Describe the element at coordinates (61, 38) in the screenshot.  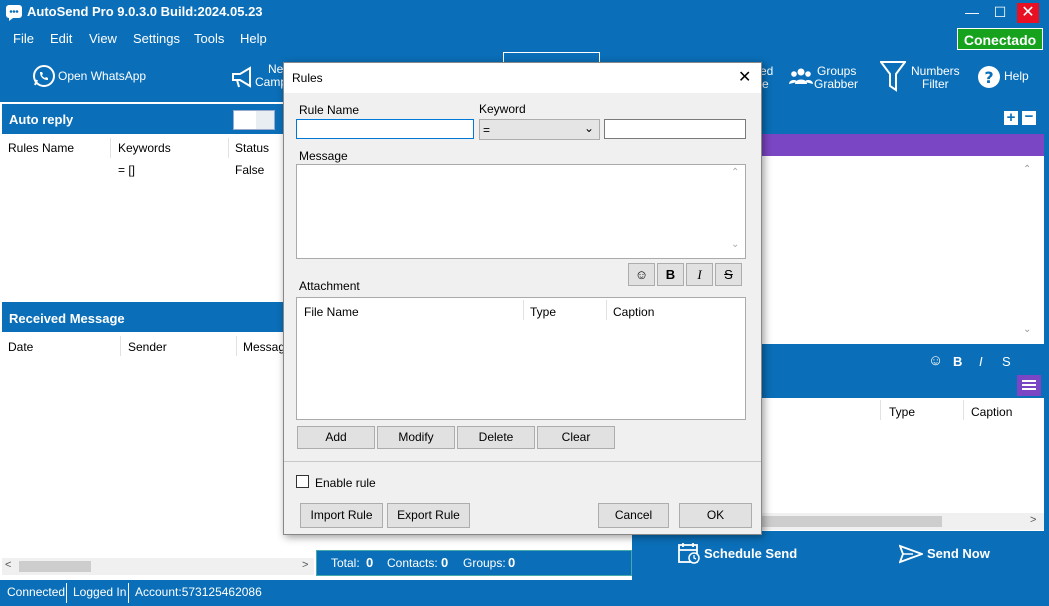
I see `menu-edit: Edit` at that location.